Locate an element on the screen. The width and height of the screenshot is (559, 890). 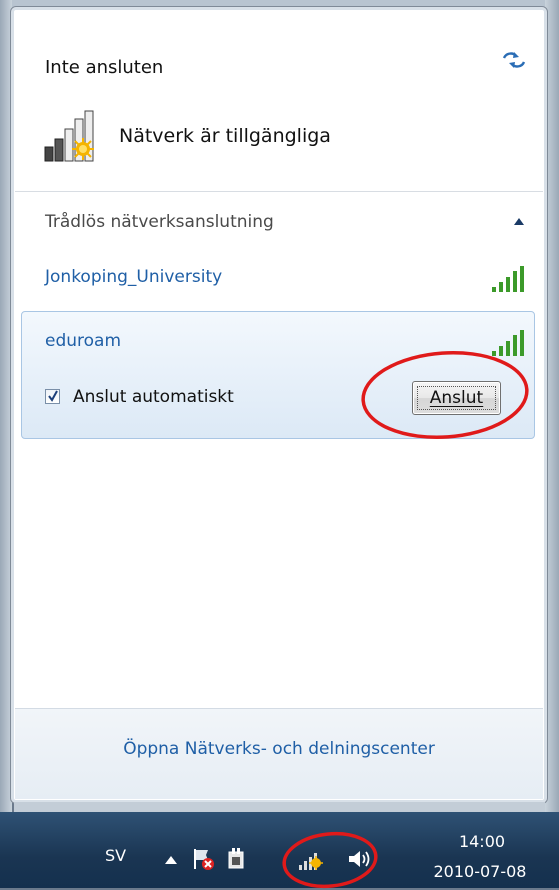
language-indicator: SV is located at coordinates (115, 855).